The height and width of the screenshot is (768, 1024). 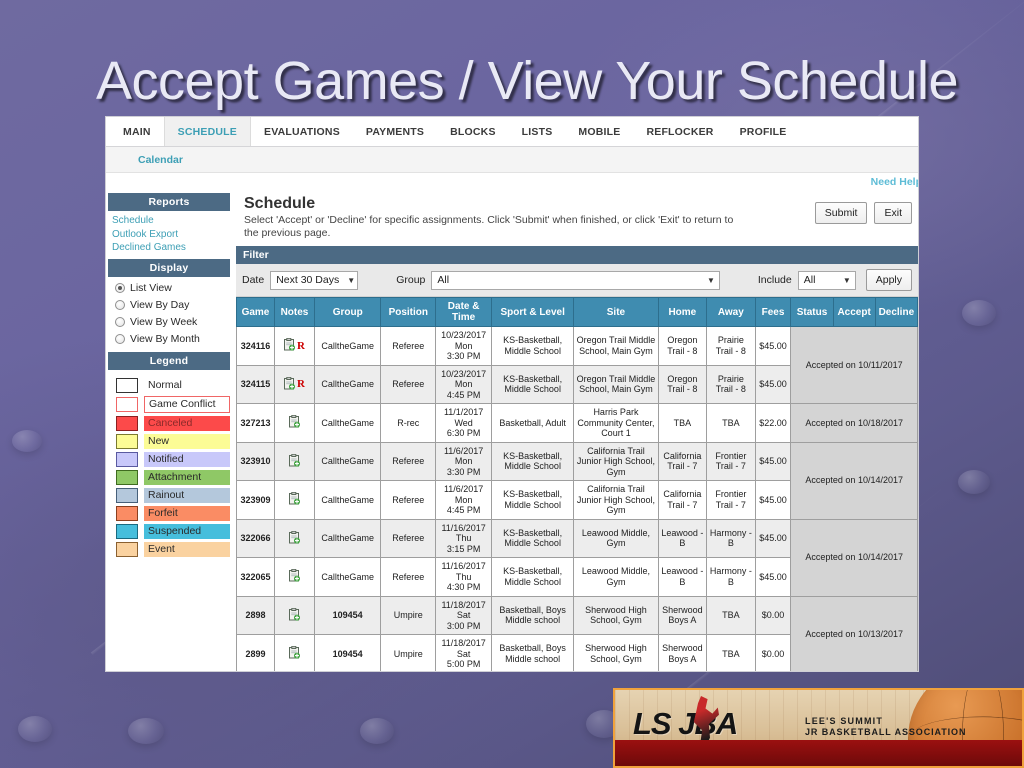 I want to click on display-option-view-by-month: View By Month, so click(x=171, y=339).